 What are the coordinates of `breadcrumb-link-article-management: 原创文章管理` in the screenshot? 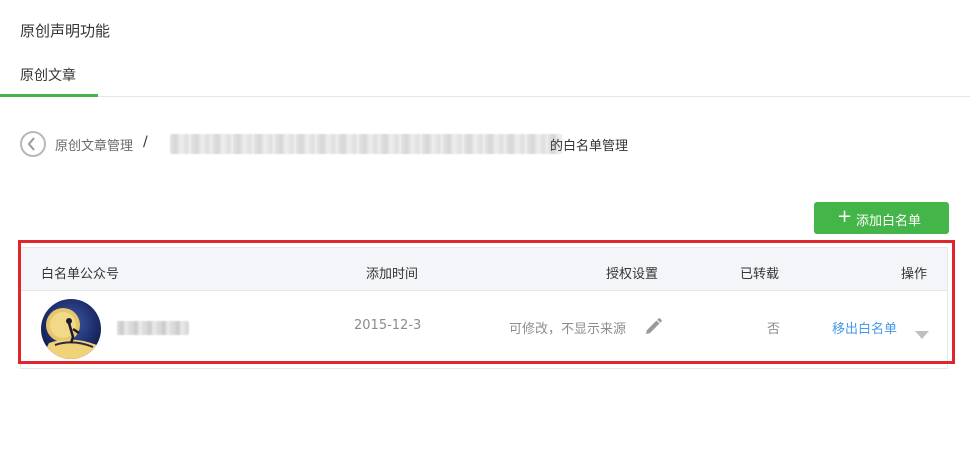 It's located at (94, 144).